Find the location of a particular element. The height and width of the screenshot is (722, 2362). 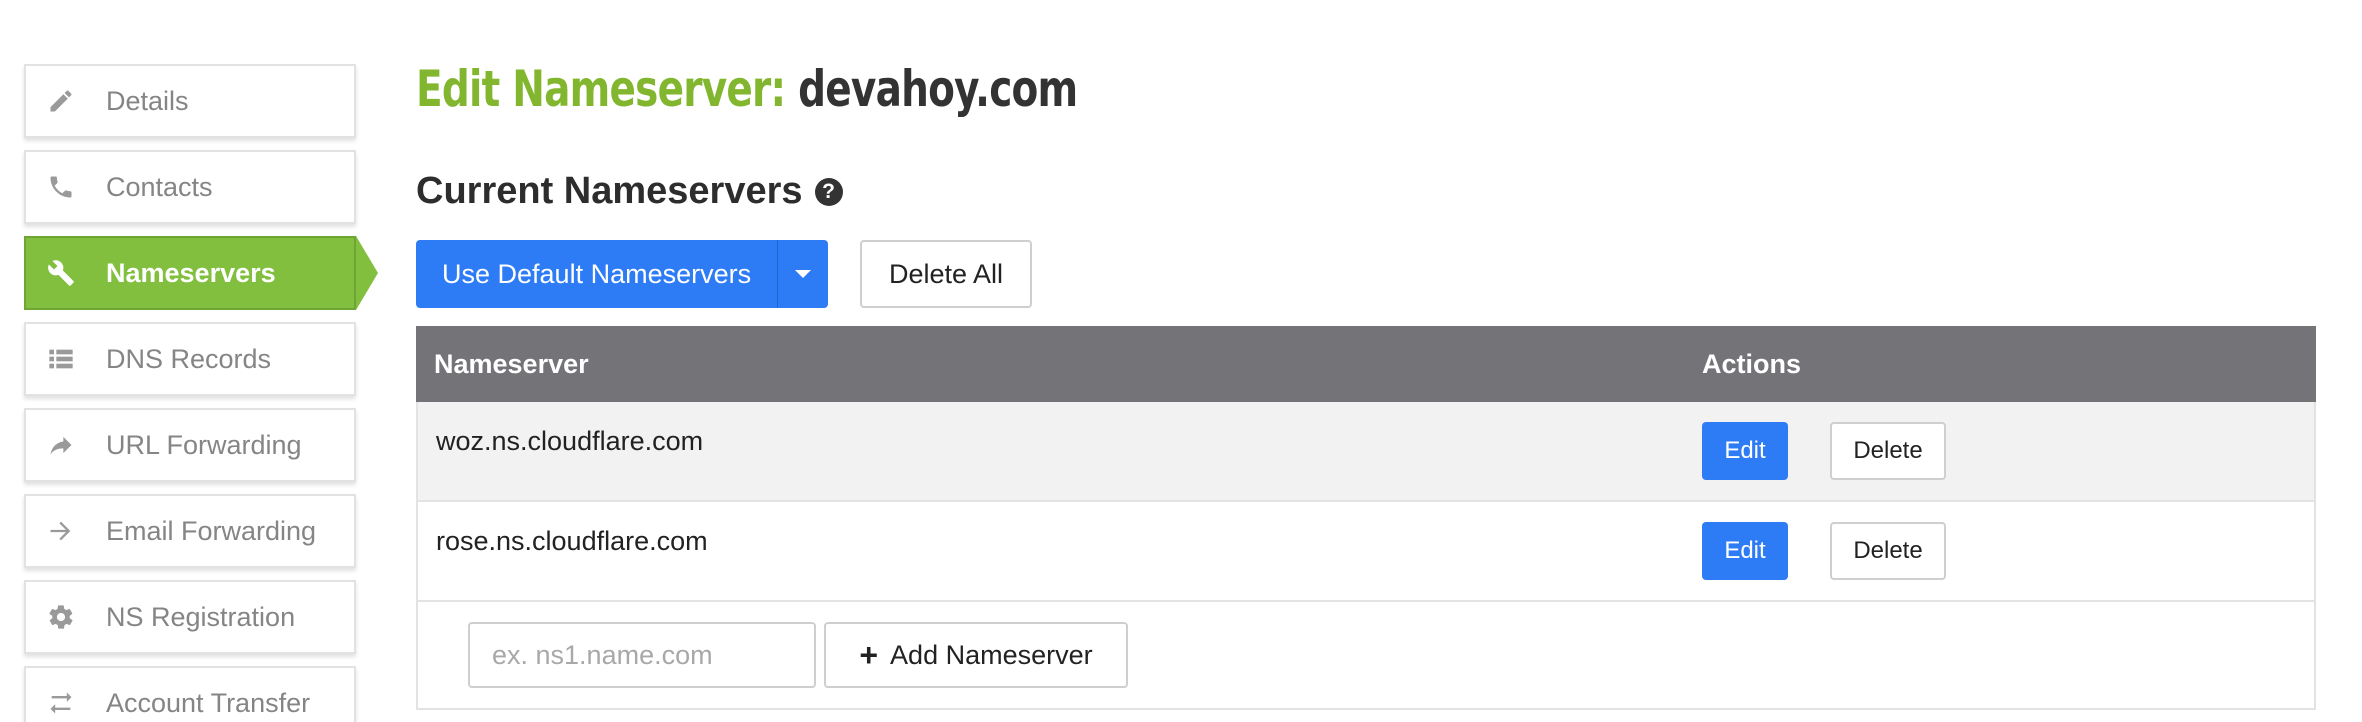

help-icon: ? is located at coordinates (828, 191).